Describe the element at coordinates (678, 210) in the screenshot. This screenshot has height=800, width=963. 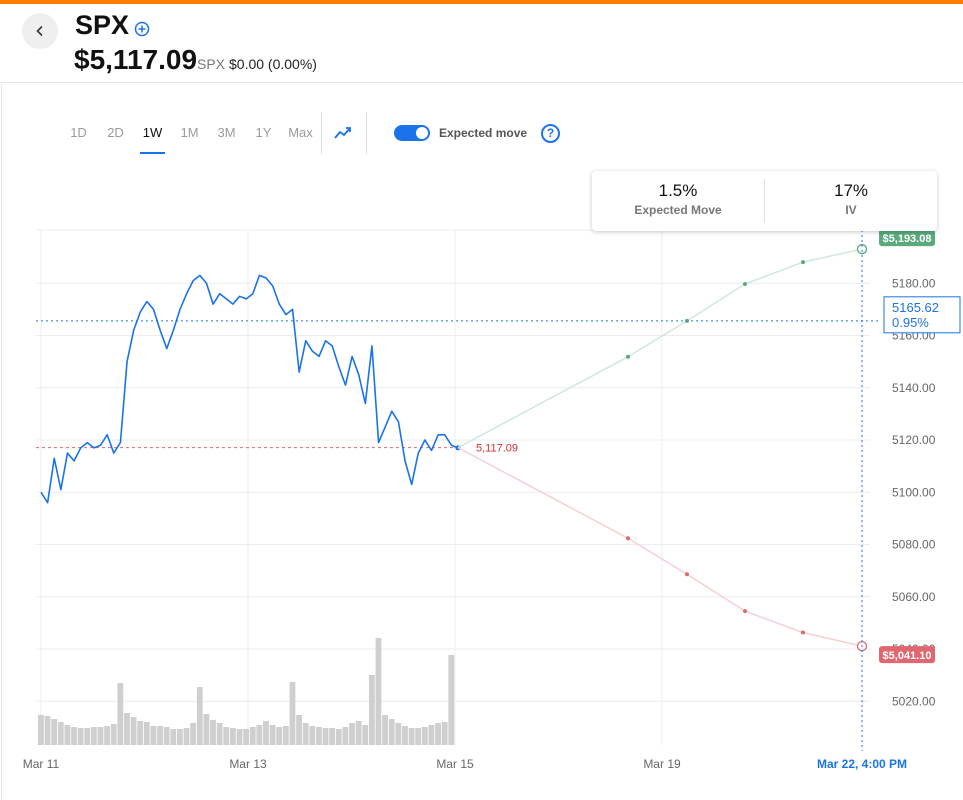
I see `expected-move-stat-label: Expected Move` at that location.